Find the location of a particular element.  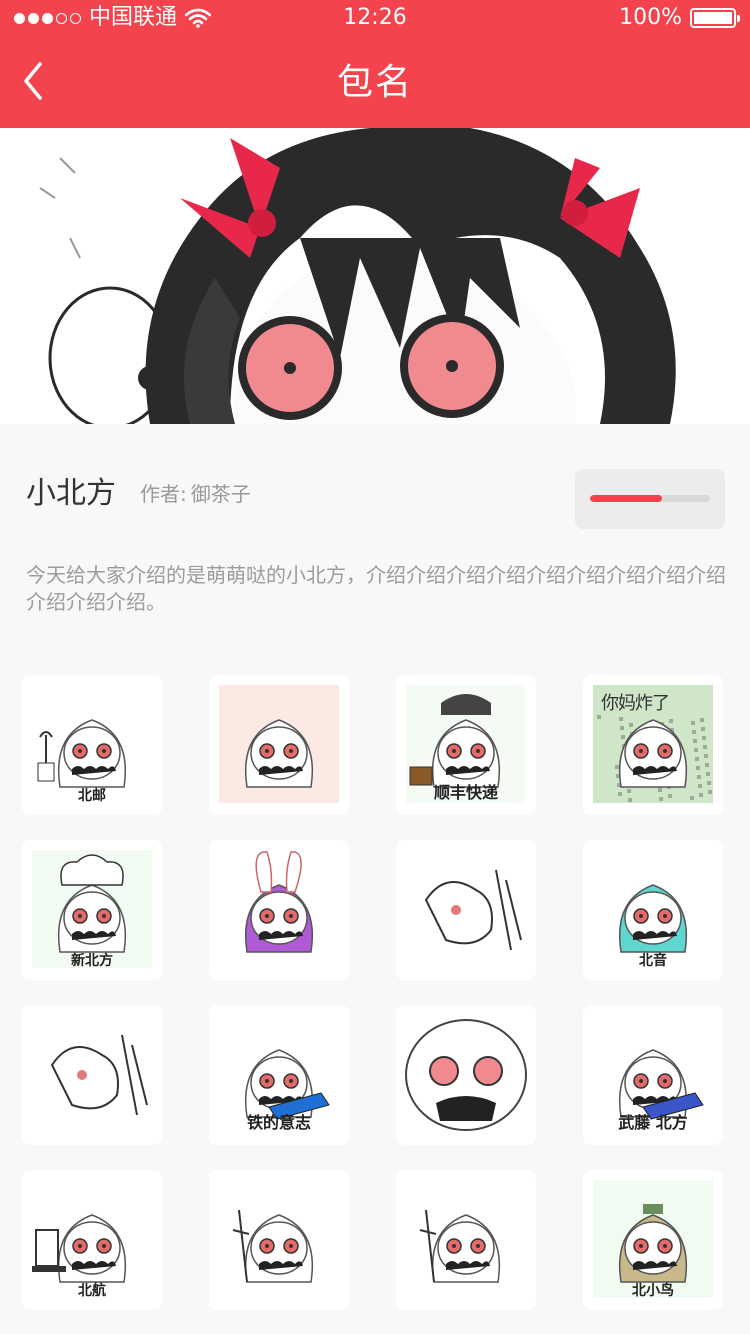

sticker-item: 武藤 北方 is located at coordinates (653, 1075).